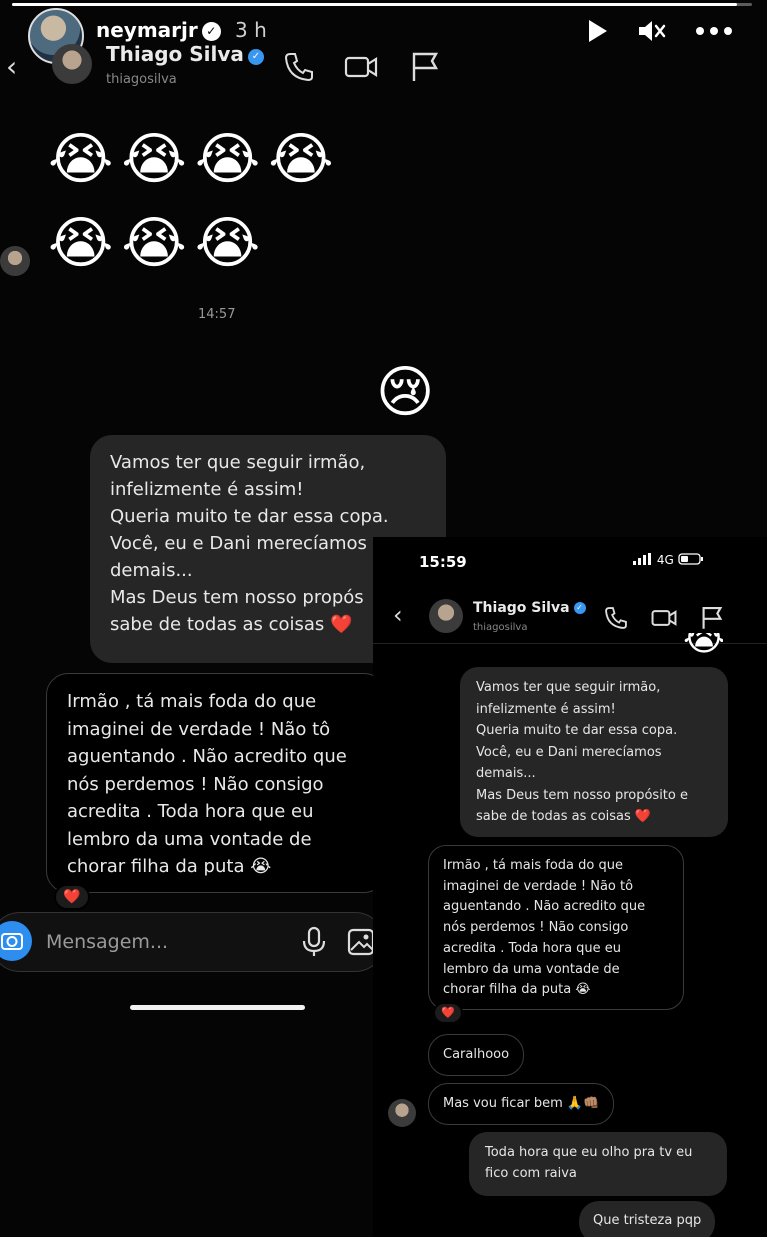 The width and height of the screenshot is (767, 1237). I want to click on camera-icon, so click(12, 941).